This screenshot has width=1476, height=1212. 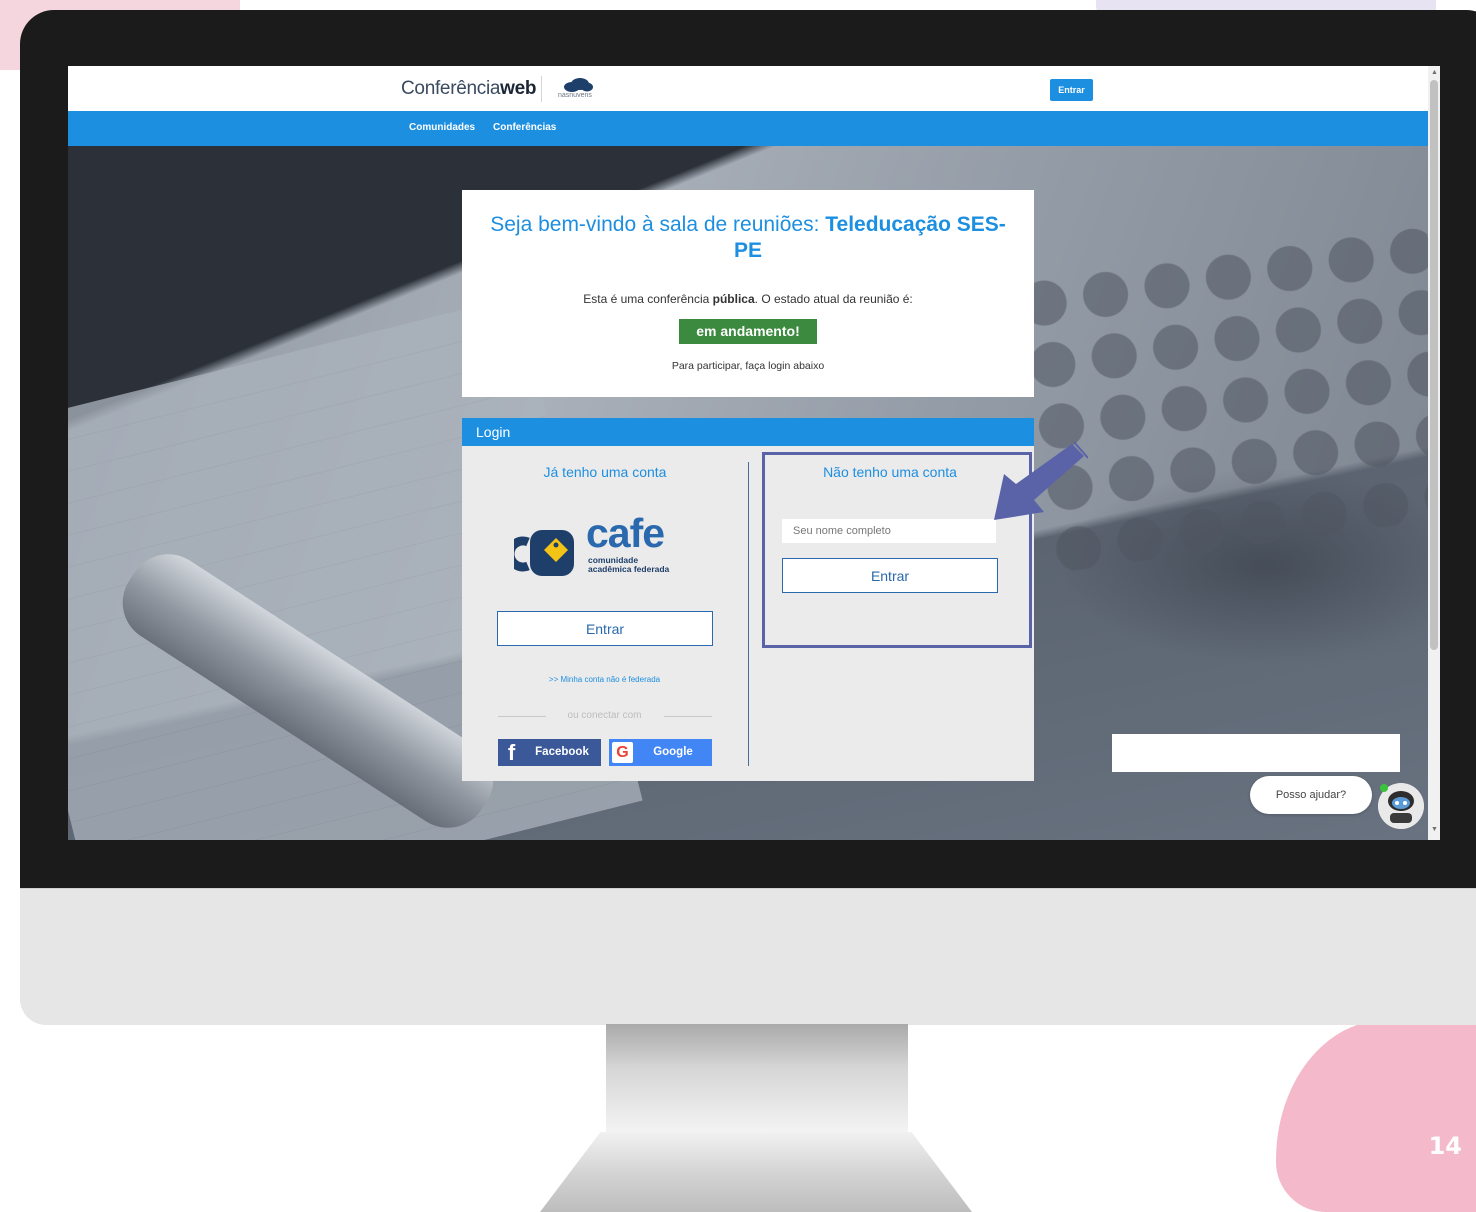 What do you see at coordinates (648, 299) in the screenshot?
I see `desc-prefix: Esta é uma conferência` at bounding box center [648, 299].